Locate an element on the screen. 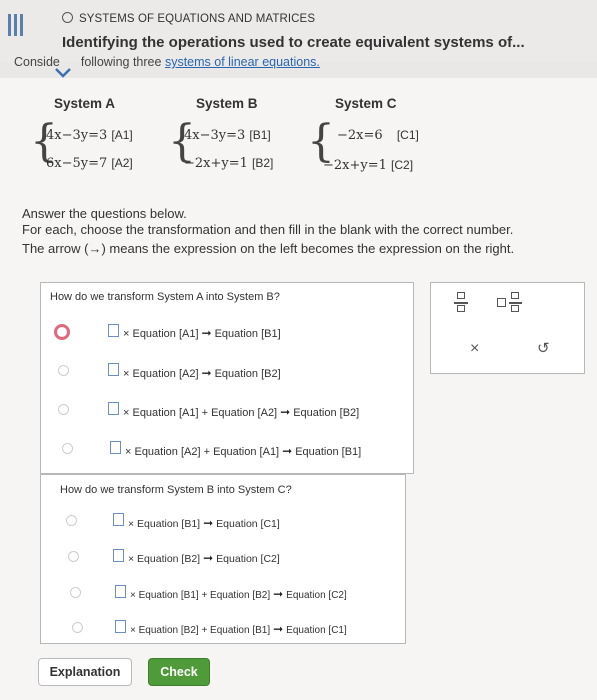 This screenshot has width=597, height=700. arrow-icon: → is located at coordinates (95, 248).